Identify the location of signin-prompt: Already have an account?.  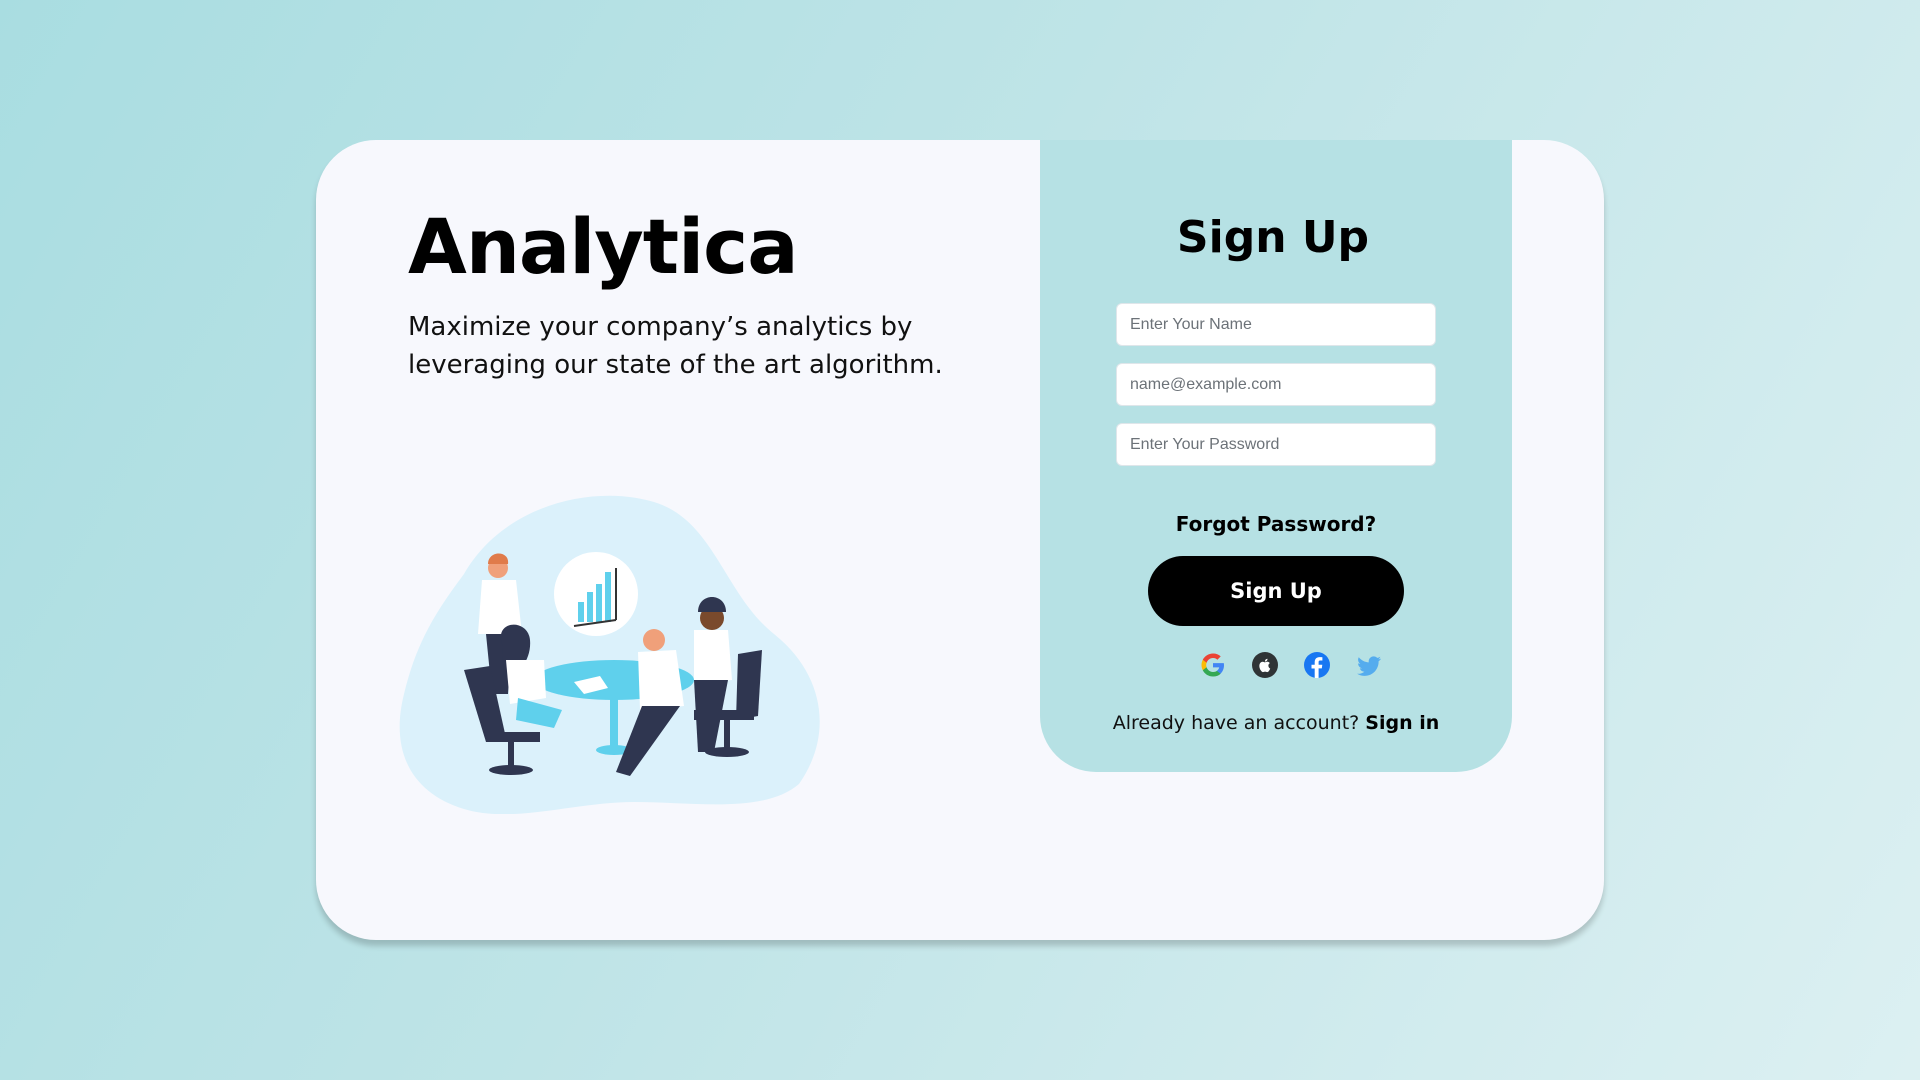
(1236, 723).